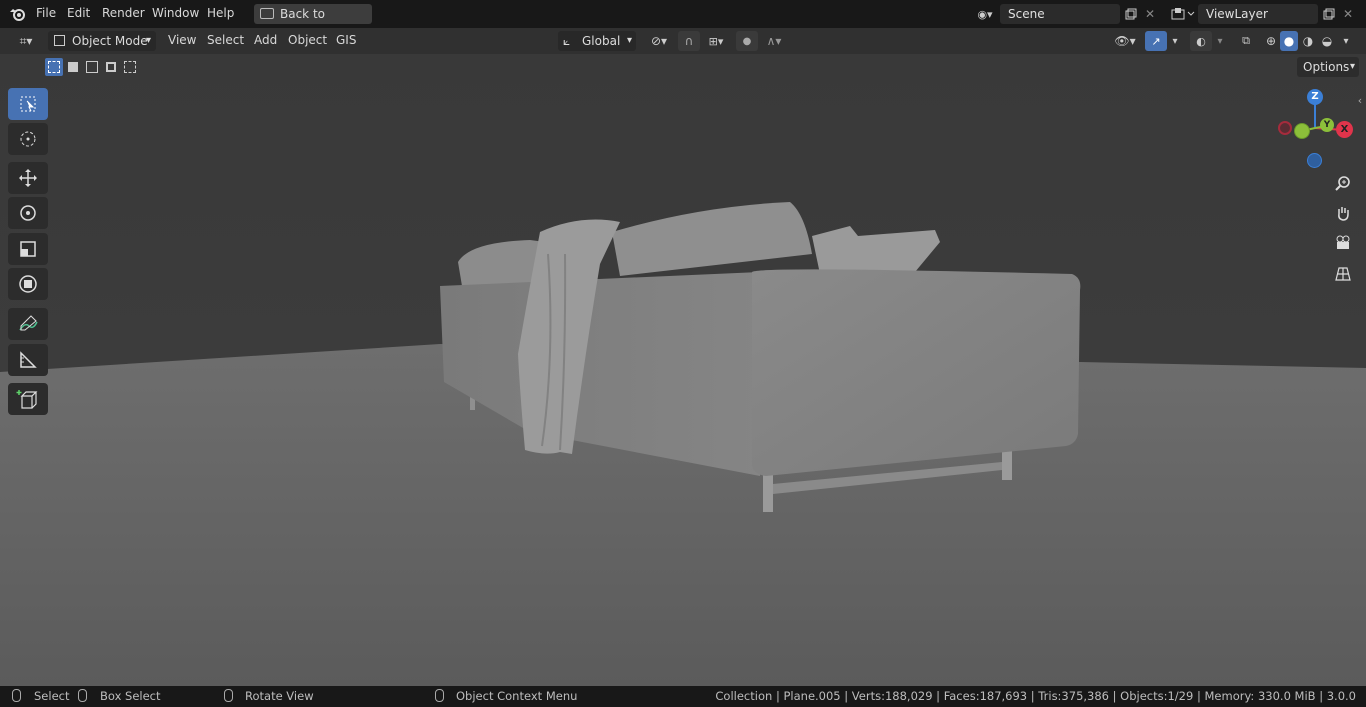 The width and height of the screenshot is (1366, 707). What do you see at coordinates (123, 13) in the screenshot?
I see `menu-render: Render` at bounding box center [123, 13].